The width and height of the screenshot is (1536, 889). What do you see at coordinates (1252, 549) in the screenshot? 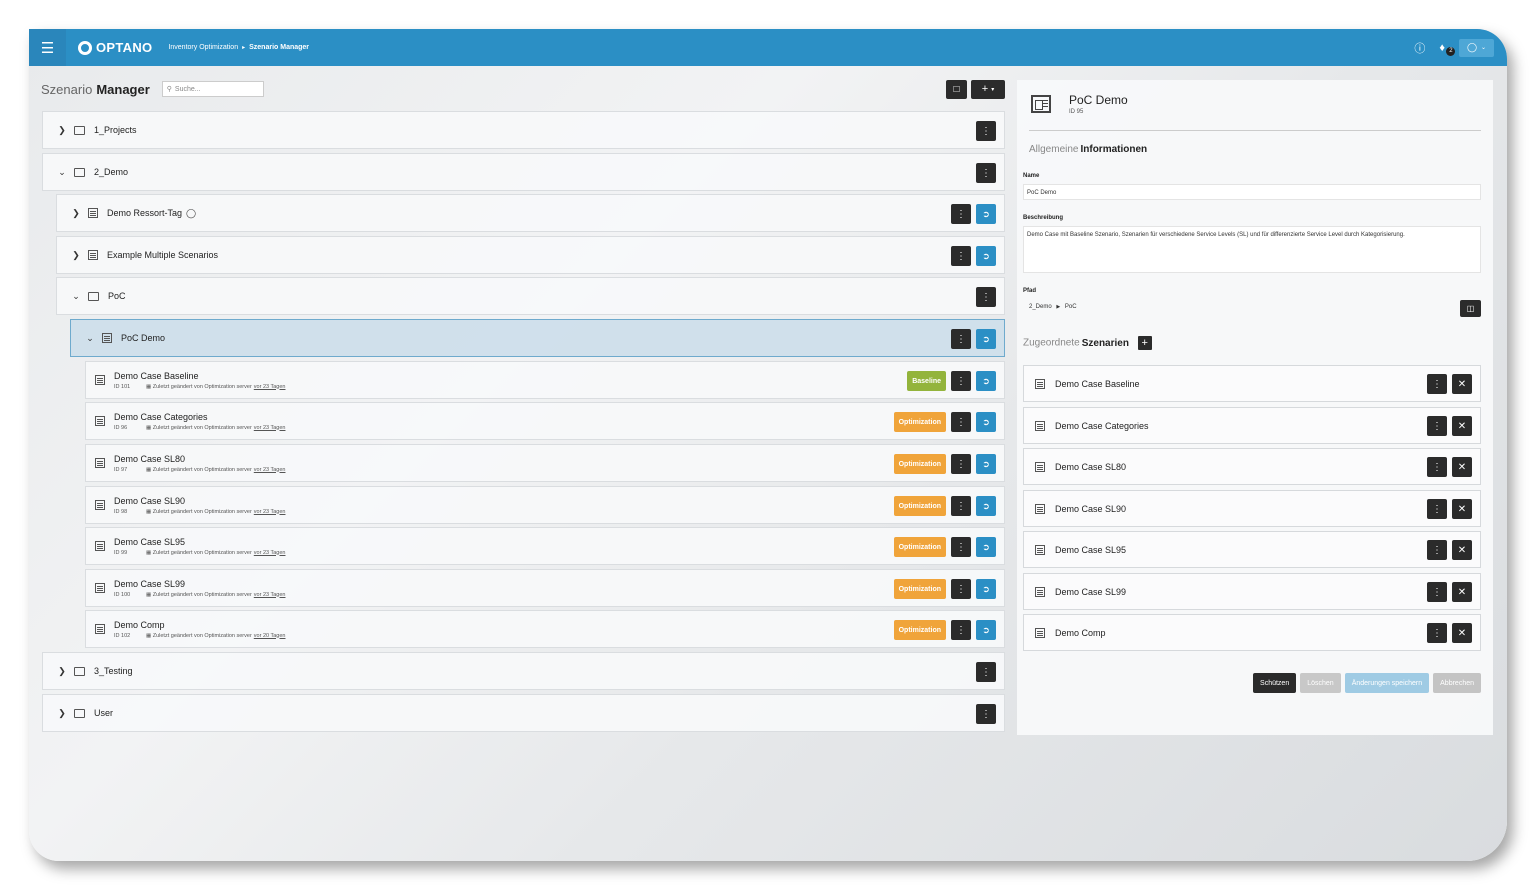
I see `assigned-scenario-row: Demo Case SL95 ⋮ ✕` at bounding box center [1252, 549].